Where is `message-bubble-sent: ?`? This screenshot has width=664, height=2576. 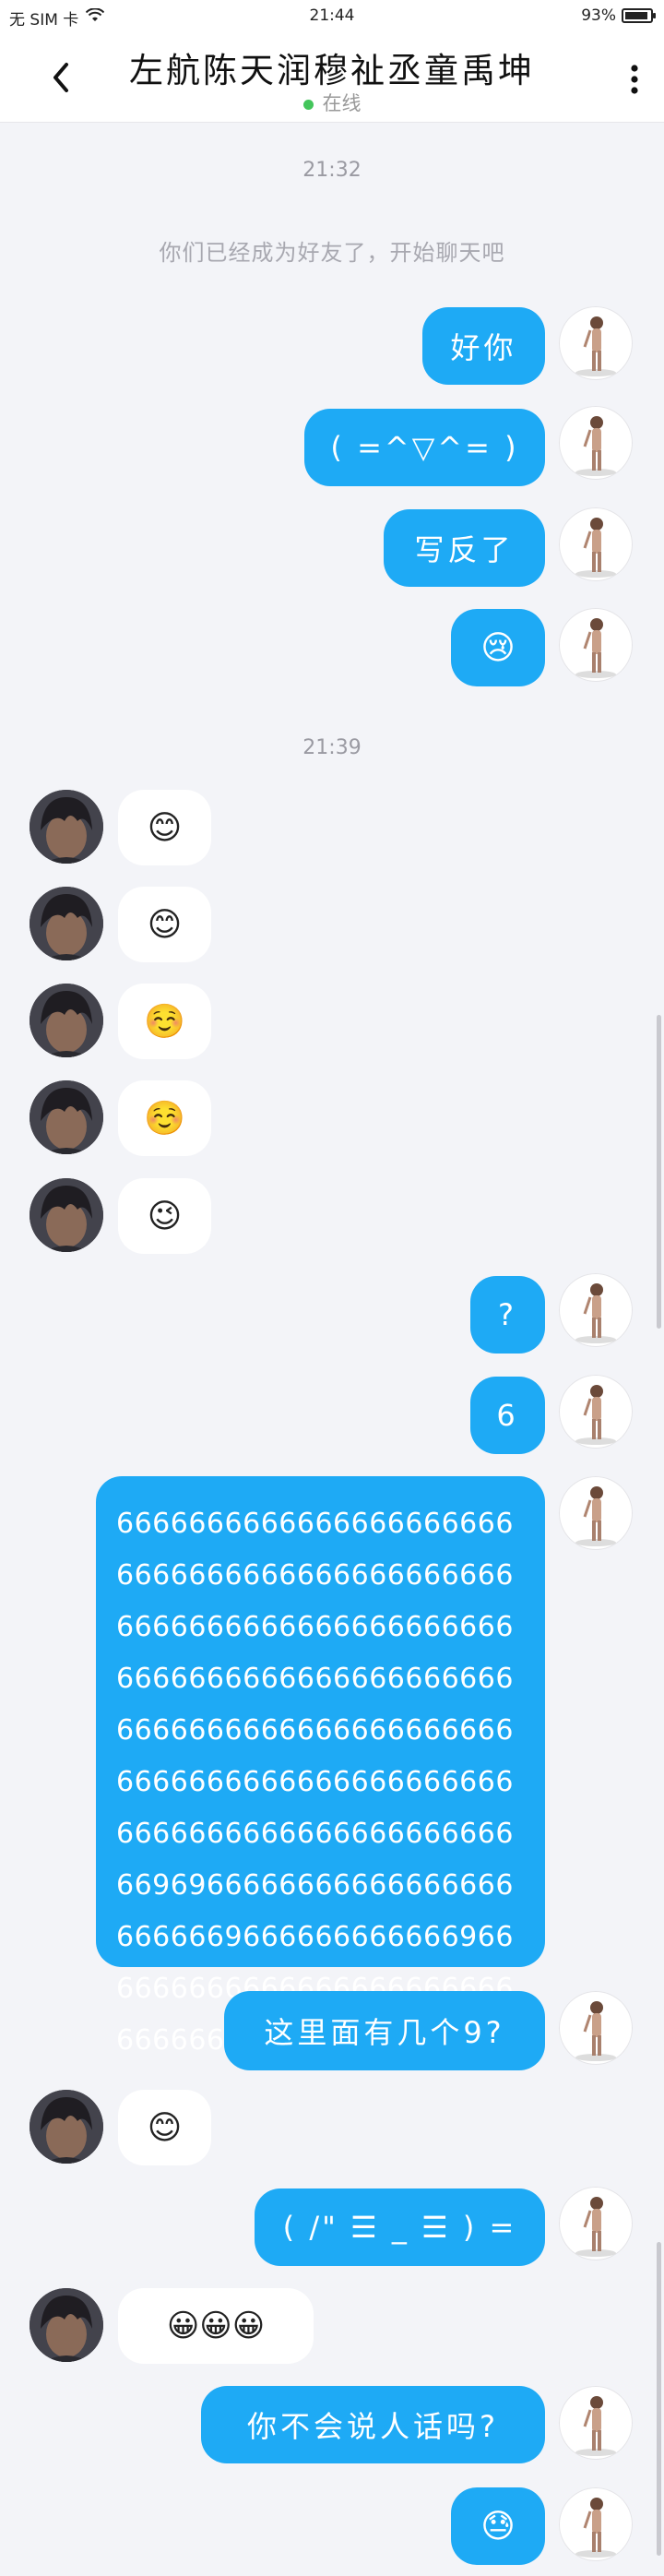
message-bubble-sent: ? is located at coordinates (508, 1315).